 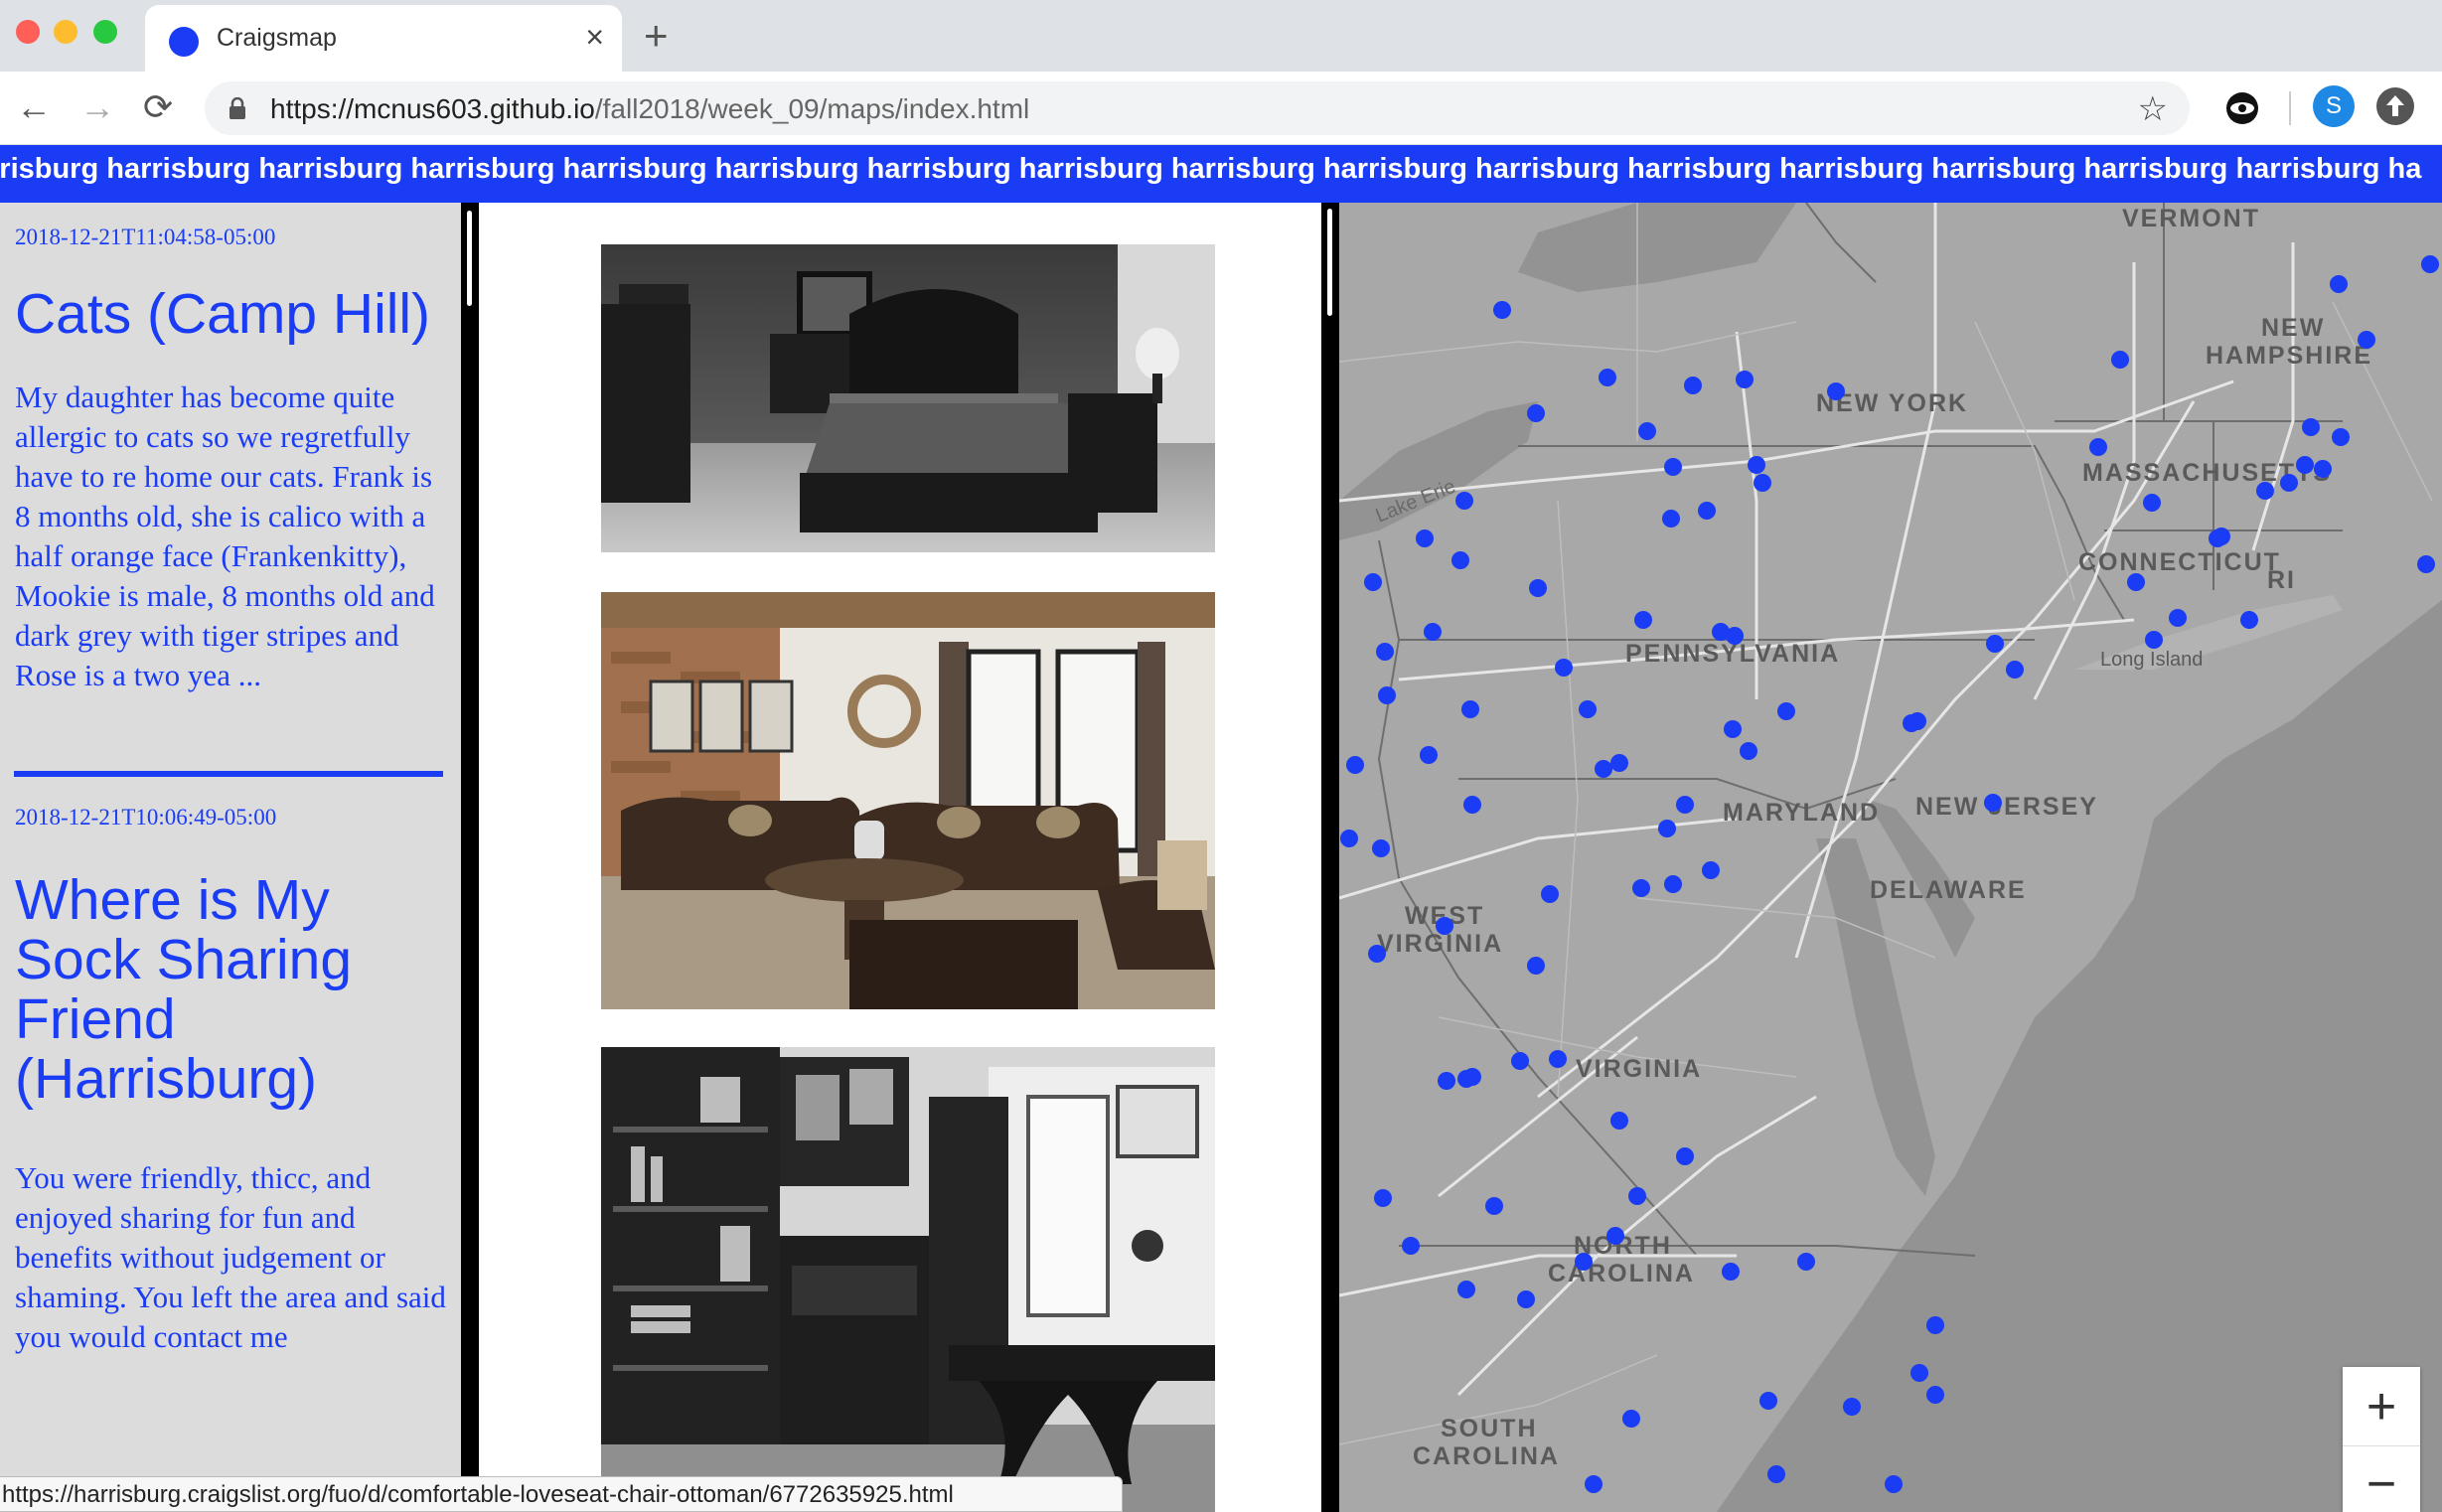 What do you see at coordinates (656, 36) in the screenshot?
I see `new-tab-button: +` at bounding box center [656, 36].